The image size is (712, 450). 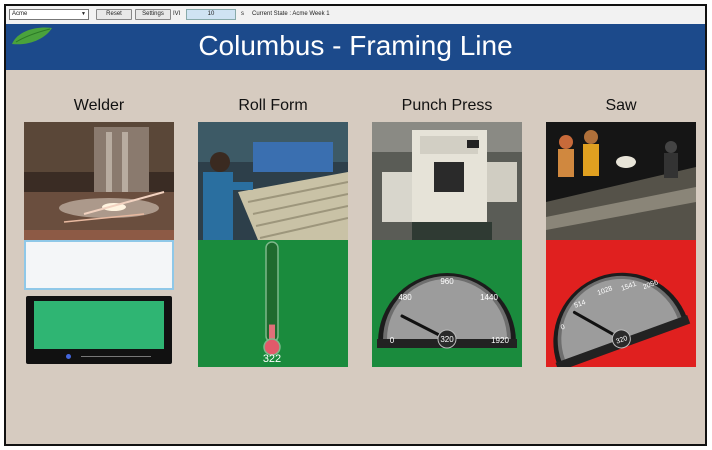 What do you see at coordinates (116, 356) in the screenshot?
I see `monitor-divider` at bounding box center [116, 356].